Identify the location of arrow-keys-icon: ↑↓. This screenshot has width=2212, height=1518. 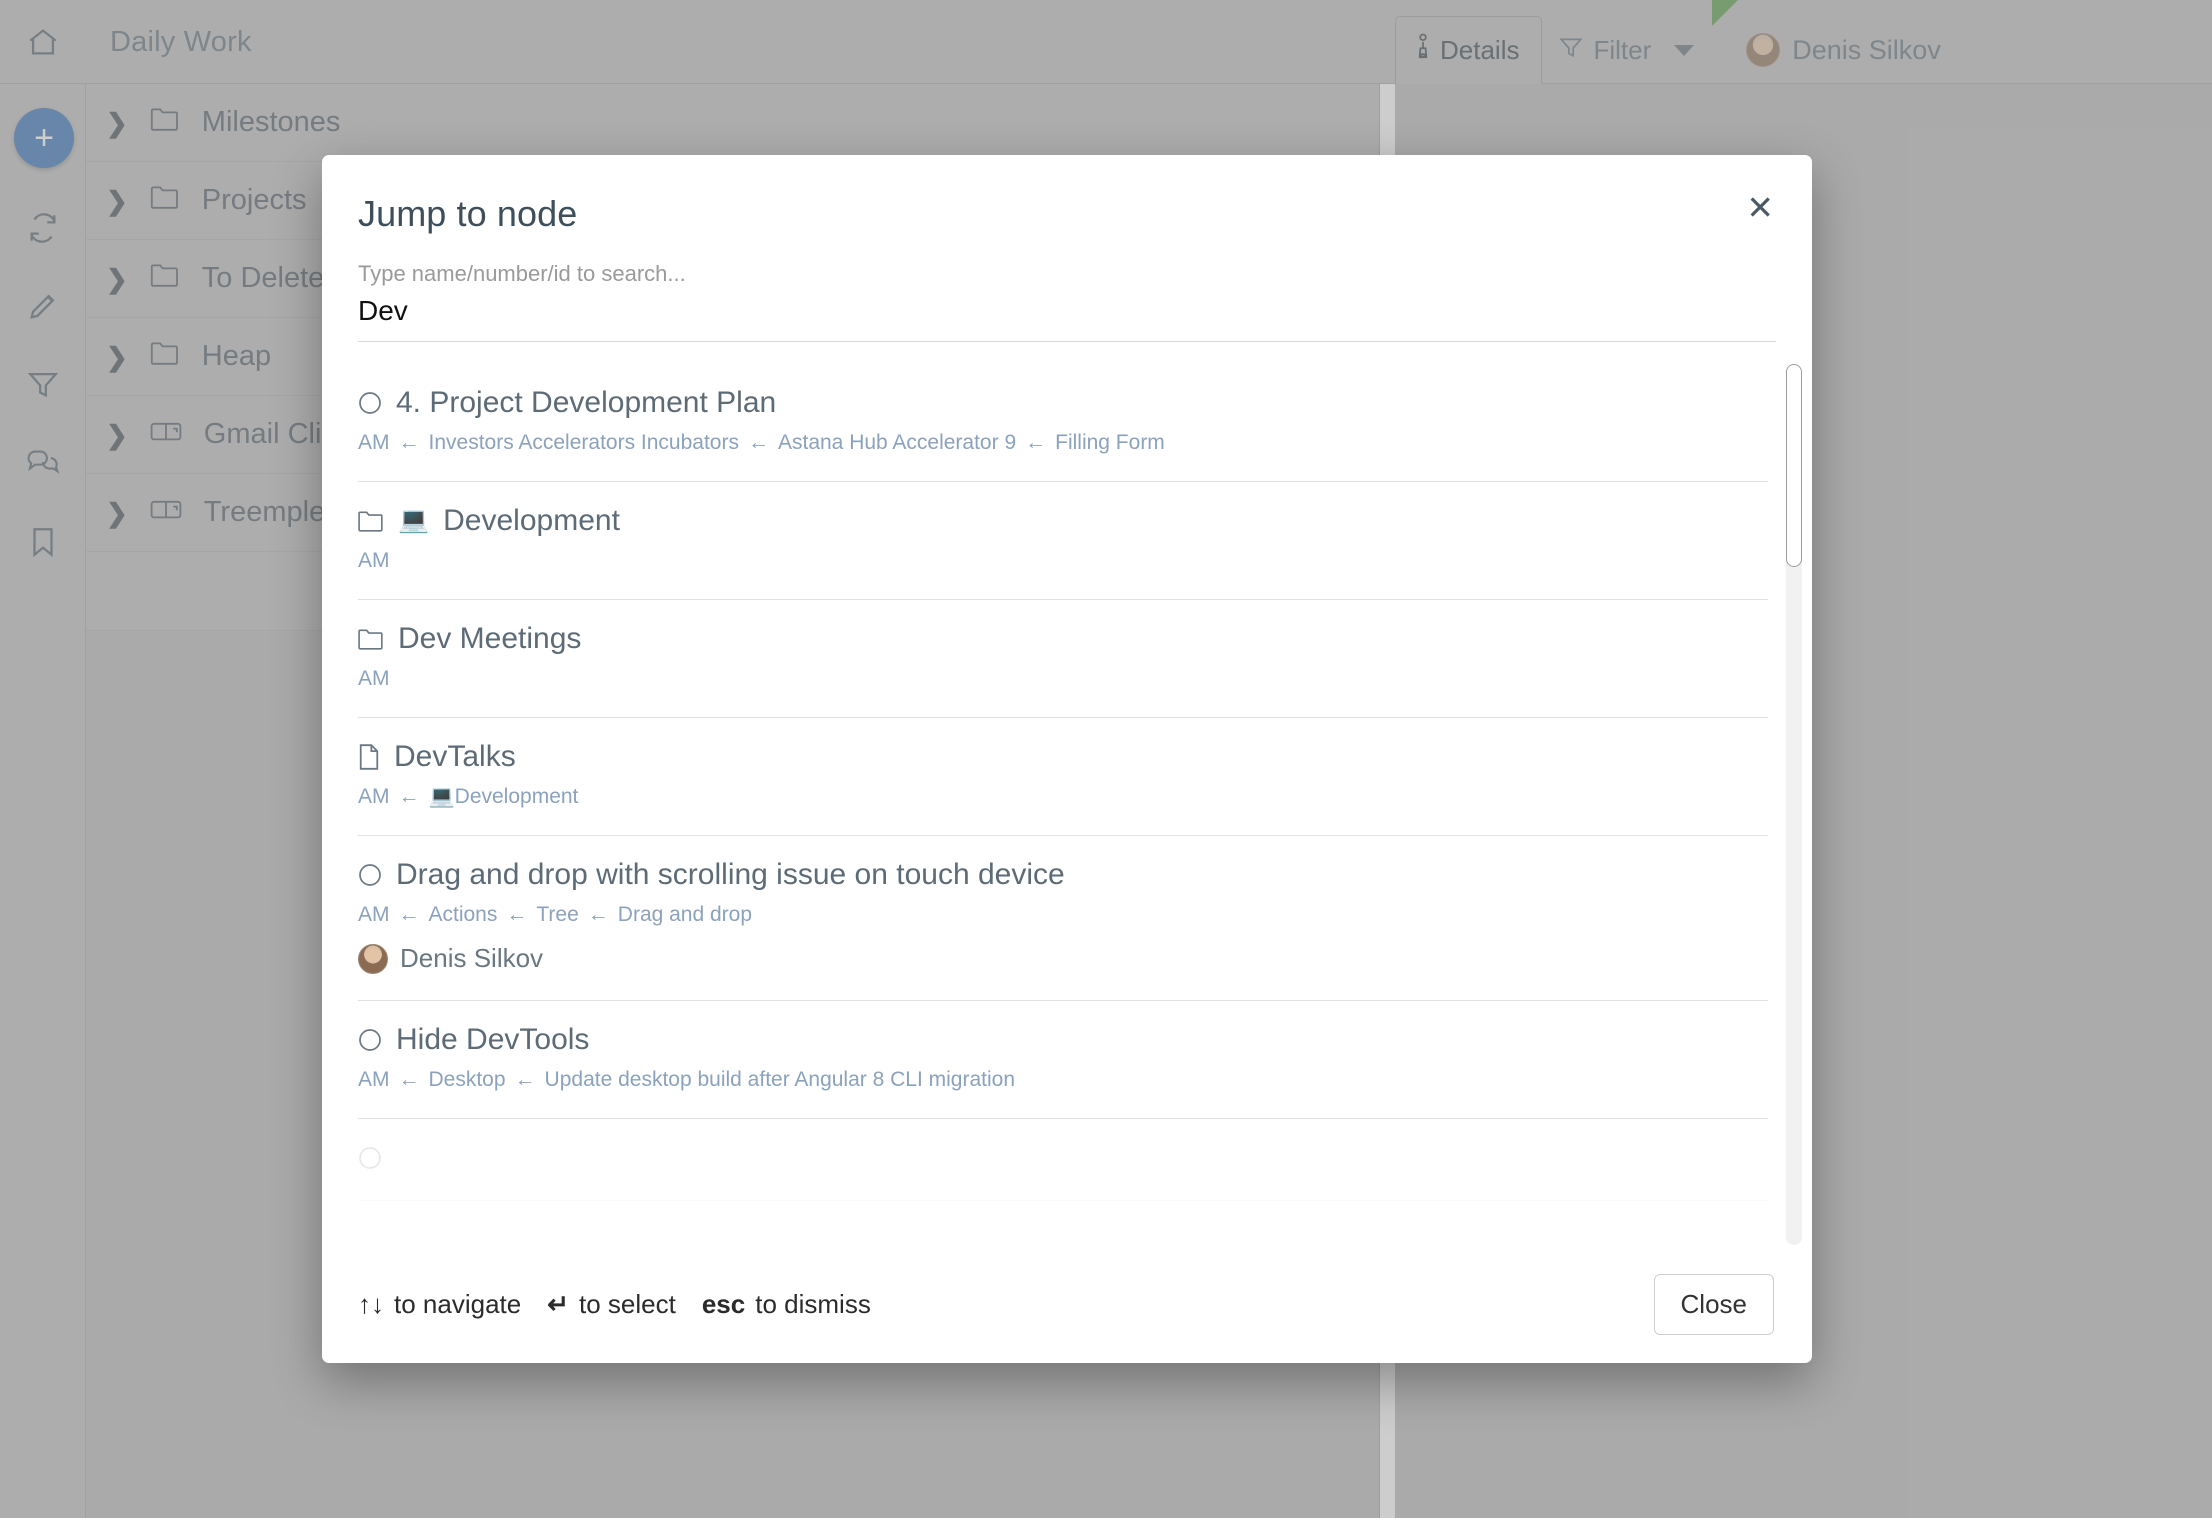
(371, 1303).